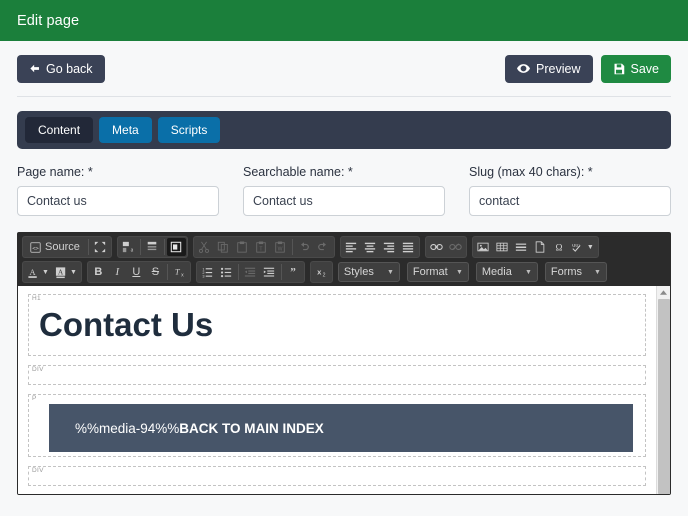 The image size is (688, 516). Describe the element at coordinates (98, 272) in the screenshot. I see `bold-icon: B` at that location.